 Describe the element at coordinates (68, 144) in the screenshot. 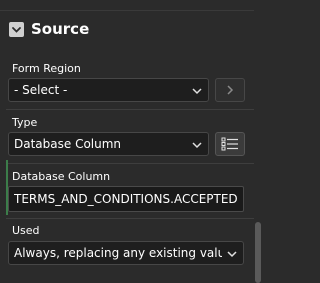

I see `type-value: Database Column` at that location.